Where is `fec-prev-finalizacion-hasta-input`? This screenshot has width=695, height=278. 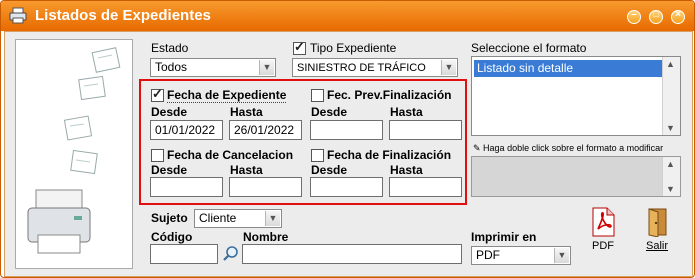 fec-prev-finalizacion-hasta-input is located at coordinates (425, 130).